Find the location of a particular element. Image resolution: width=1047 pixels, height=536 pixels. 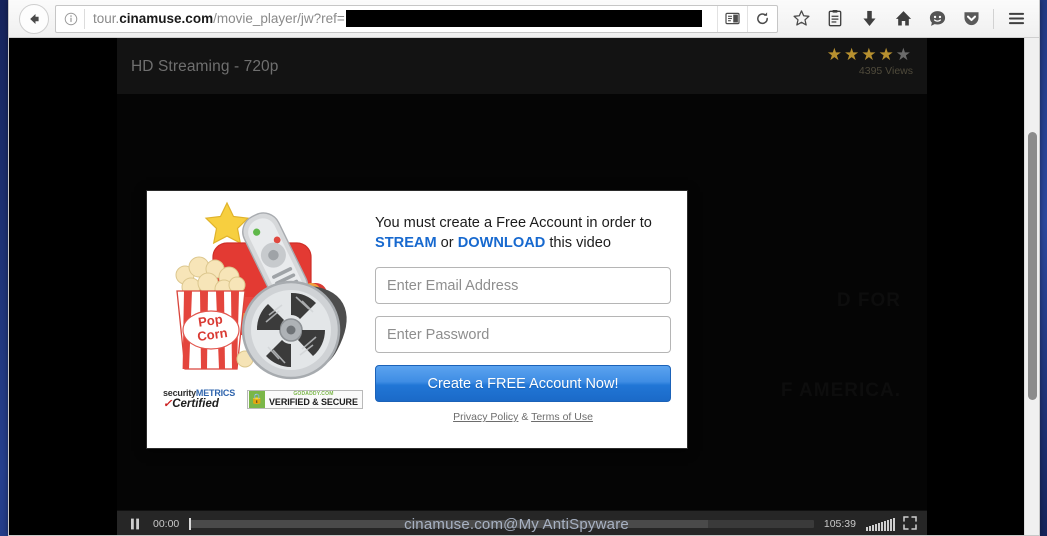

create-free-account-button: Create a FREE Account Now! is located at coordinates (523, 383).